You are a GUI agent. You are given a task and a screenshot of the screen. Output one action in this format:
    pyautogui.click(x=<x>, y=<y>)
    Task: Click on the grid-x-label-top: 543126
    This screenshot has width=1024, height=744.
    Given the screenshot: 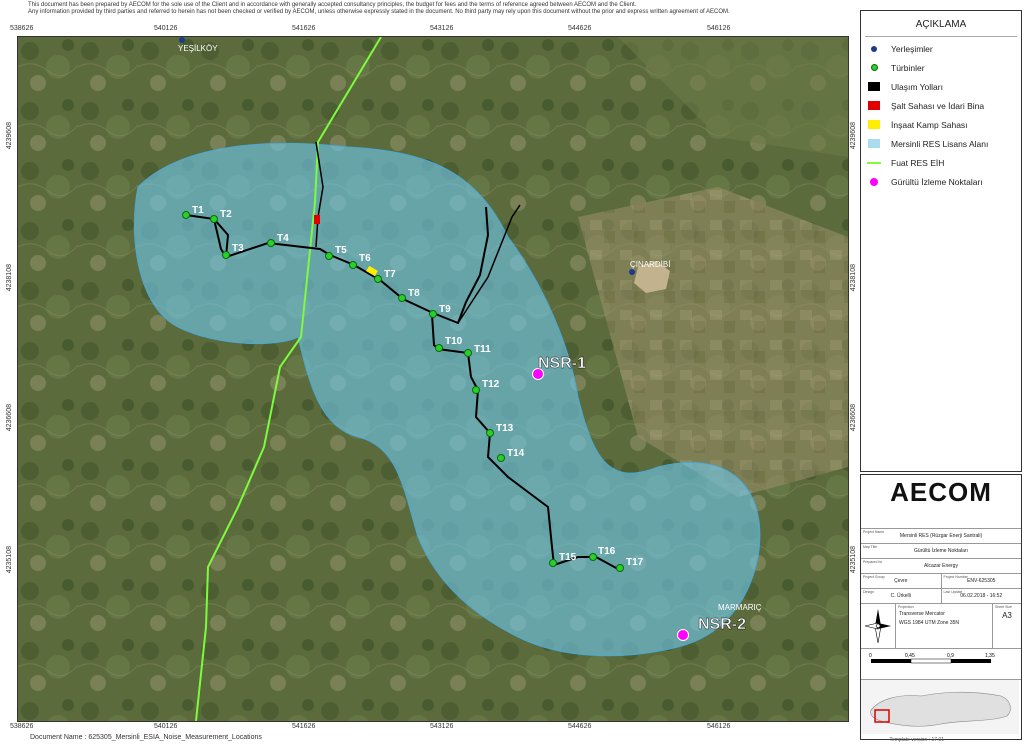 What is the action you would take?
    pyautogui.click(x=442, y=28)
    